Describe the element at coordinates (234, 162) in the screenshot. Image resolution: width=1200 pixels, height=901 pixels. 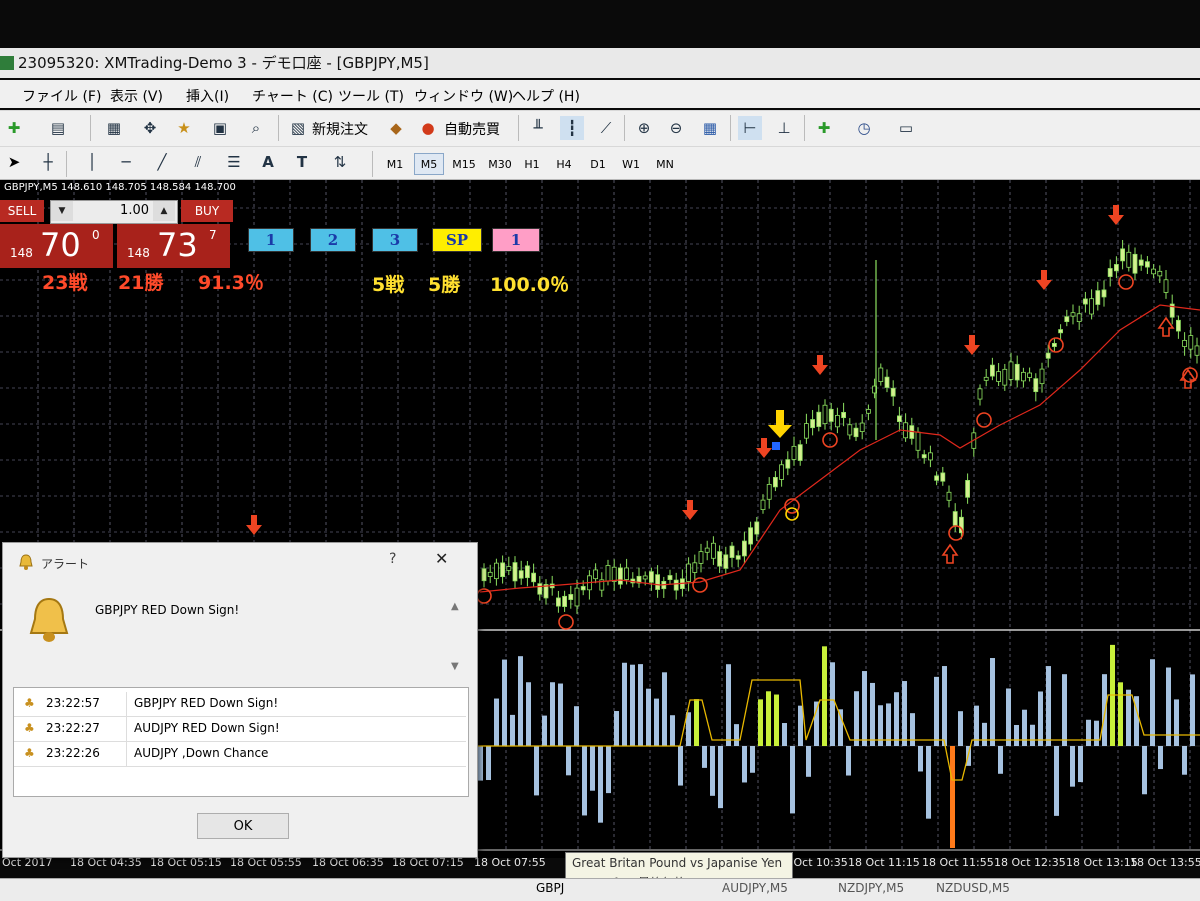
I see `fibonacci-icon: ☰` at that location.